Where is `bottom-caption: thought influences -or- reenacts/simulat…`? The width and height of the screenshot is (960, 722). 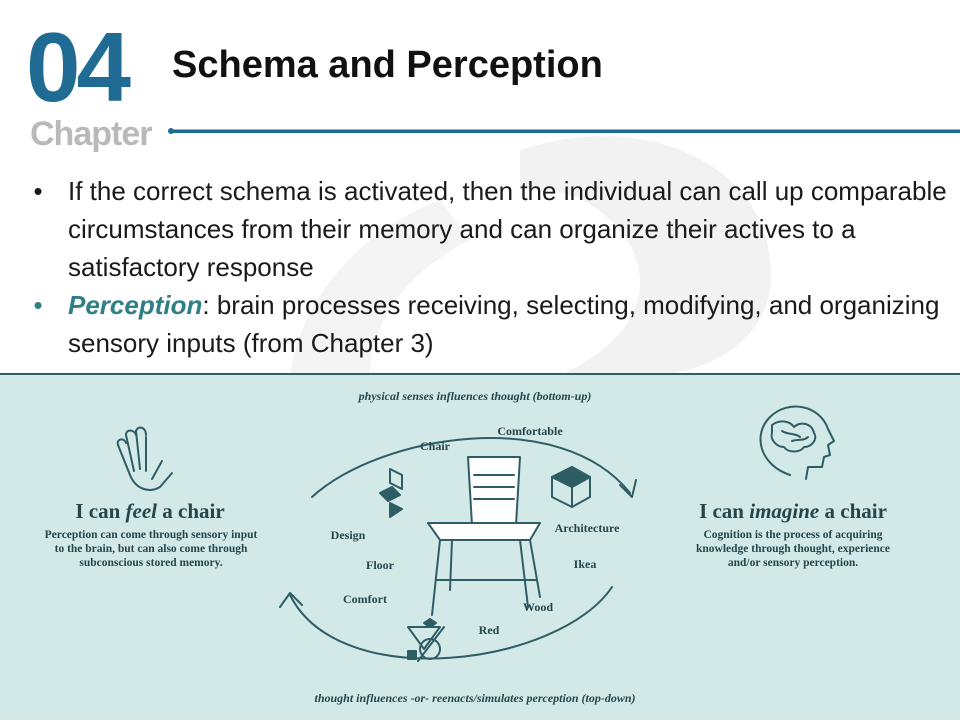 bottom-caption: thought influences -or- reenacts/simulat… is located at coordinates (475, 698).